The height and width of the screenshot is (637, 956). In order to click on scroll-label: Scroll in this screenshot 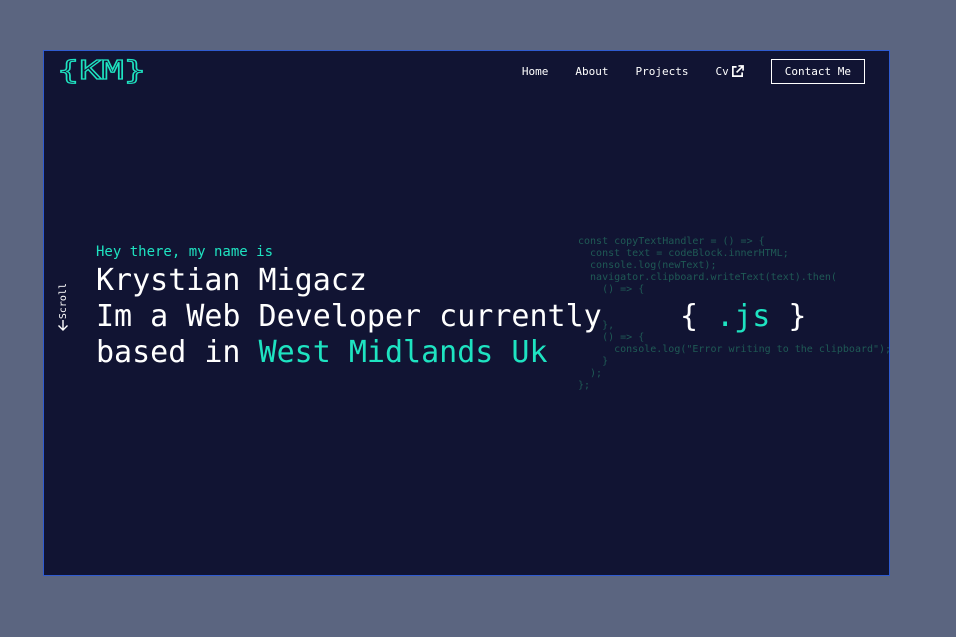, I will do `click(63, 301)`.